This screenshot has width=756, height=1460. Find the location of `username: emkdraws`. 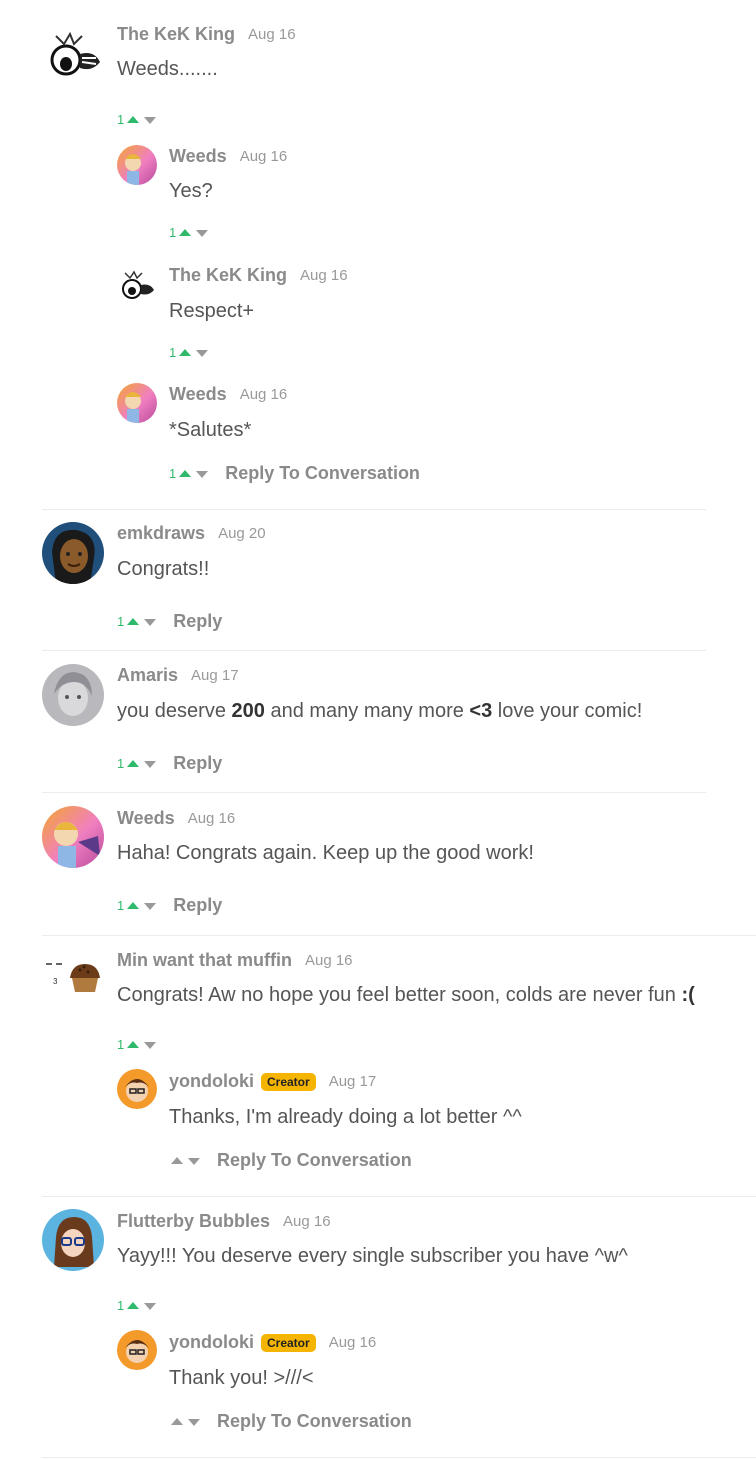

username: emkdraws is located at coordinates (161, 533).